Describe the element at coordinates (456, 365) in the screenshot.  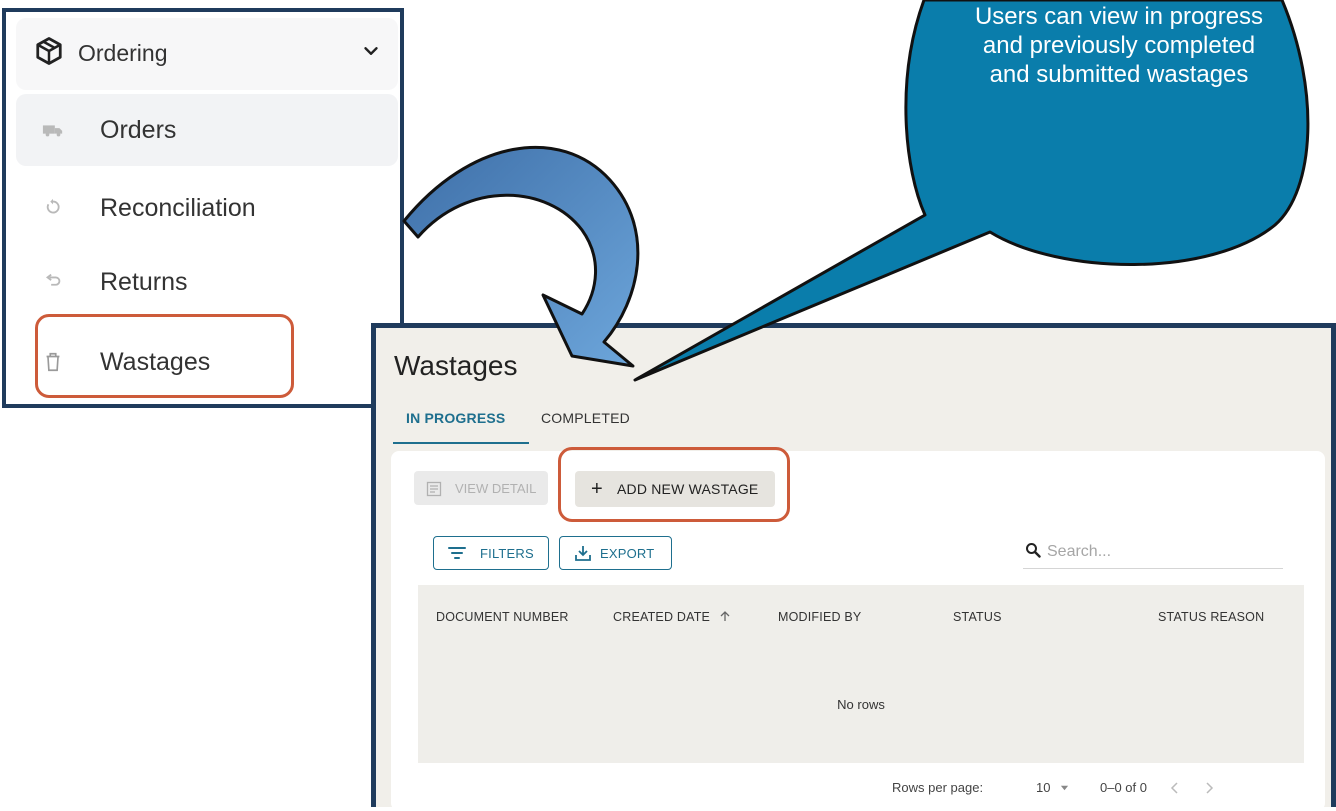
I see `page-title: Wastages` at that location.